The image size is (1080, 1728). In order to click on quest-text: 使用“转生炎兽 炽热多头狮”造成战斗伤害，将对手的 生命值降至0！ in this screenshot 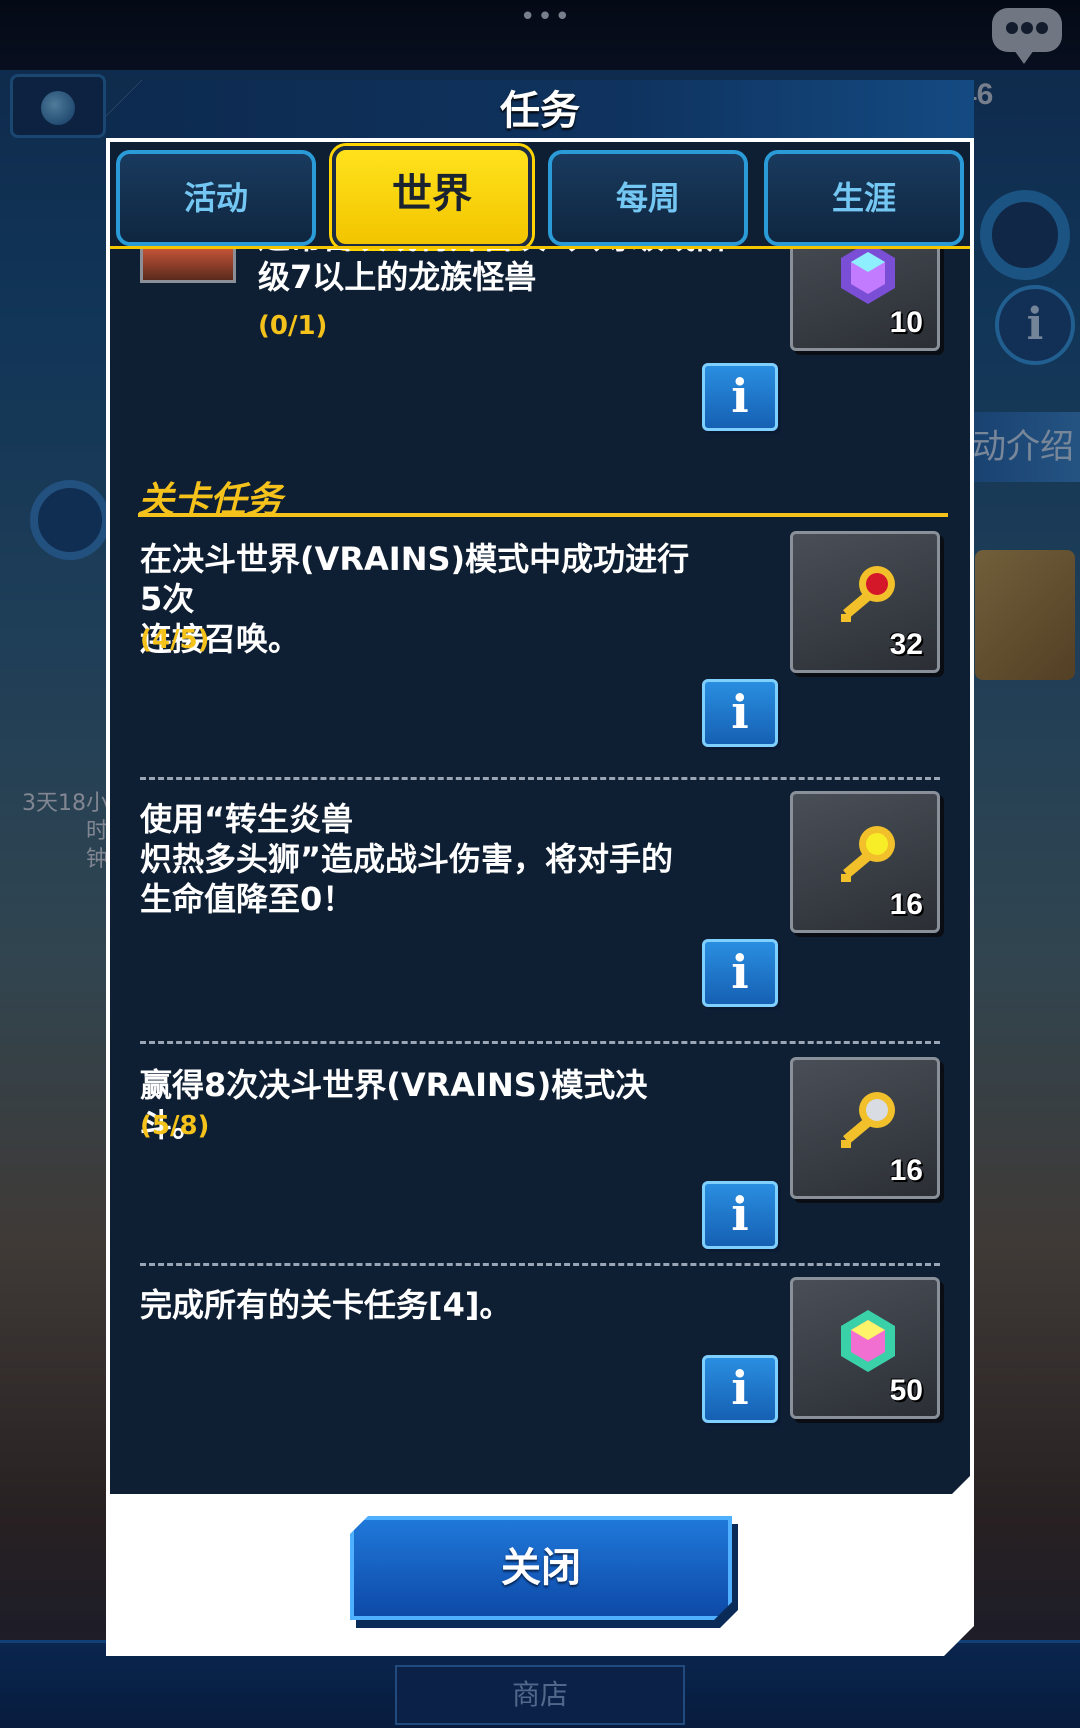, I will do `click(407, 859)`.